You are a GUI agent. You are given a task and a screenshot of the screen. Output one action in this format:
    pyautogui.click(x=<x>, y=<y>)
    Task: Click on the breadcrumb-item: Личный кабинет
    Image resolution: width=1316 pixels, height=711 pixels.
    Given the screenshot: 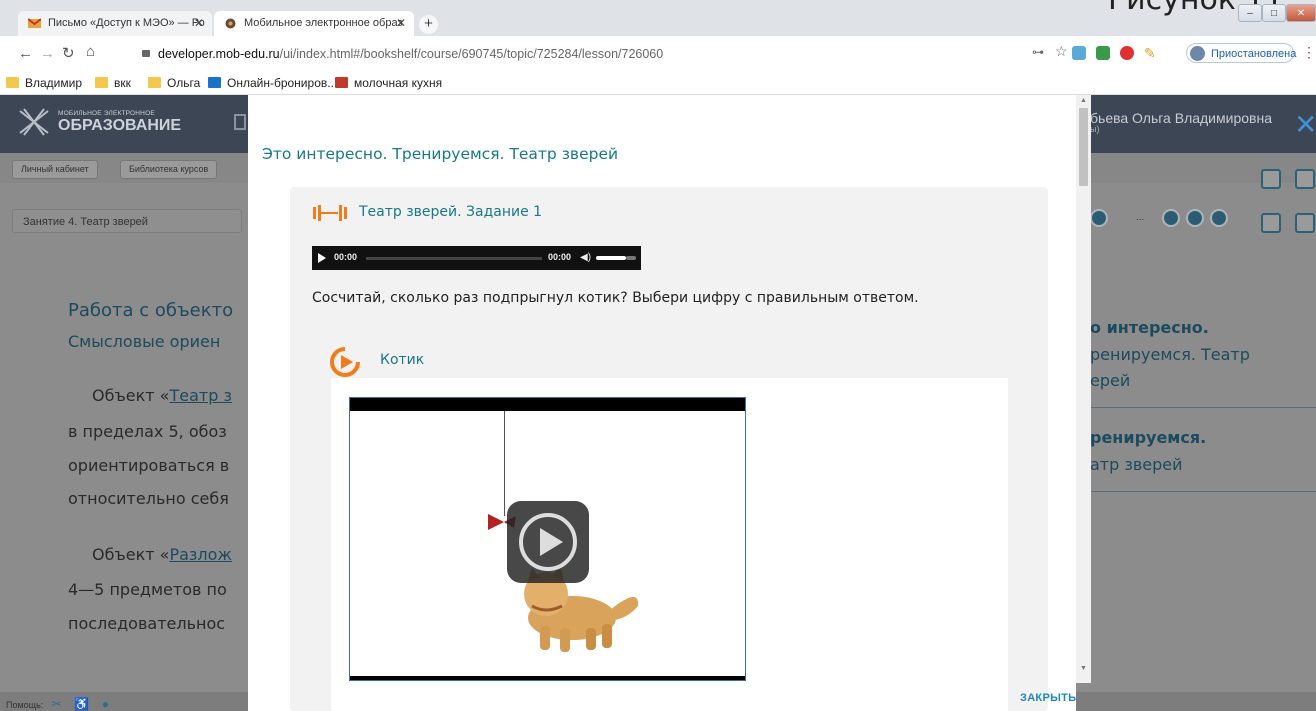 What is the action you would take?
    pyautogui.click(x=55, y=169)
    